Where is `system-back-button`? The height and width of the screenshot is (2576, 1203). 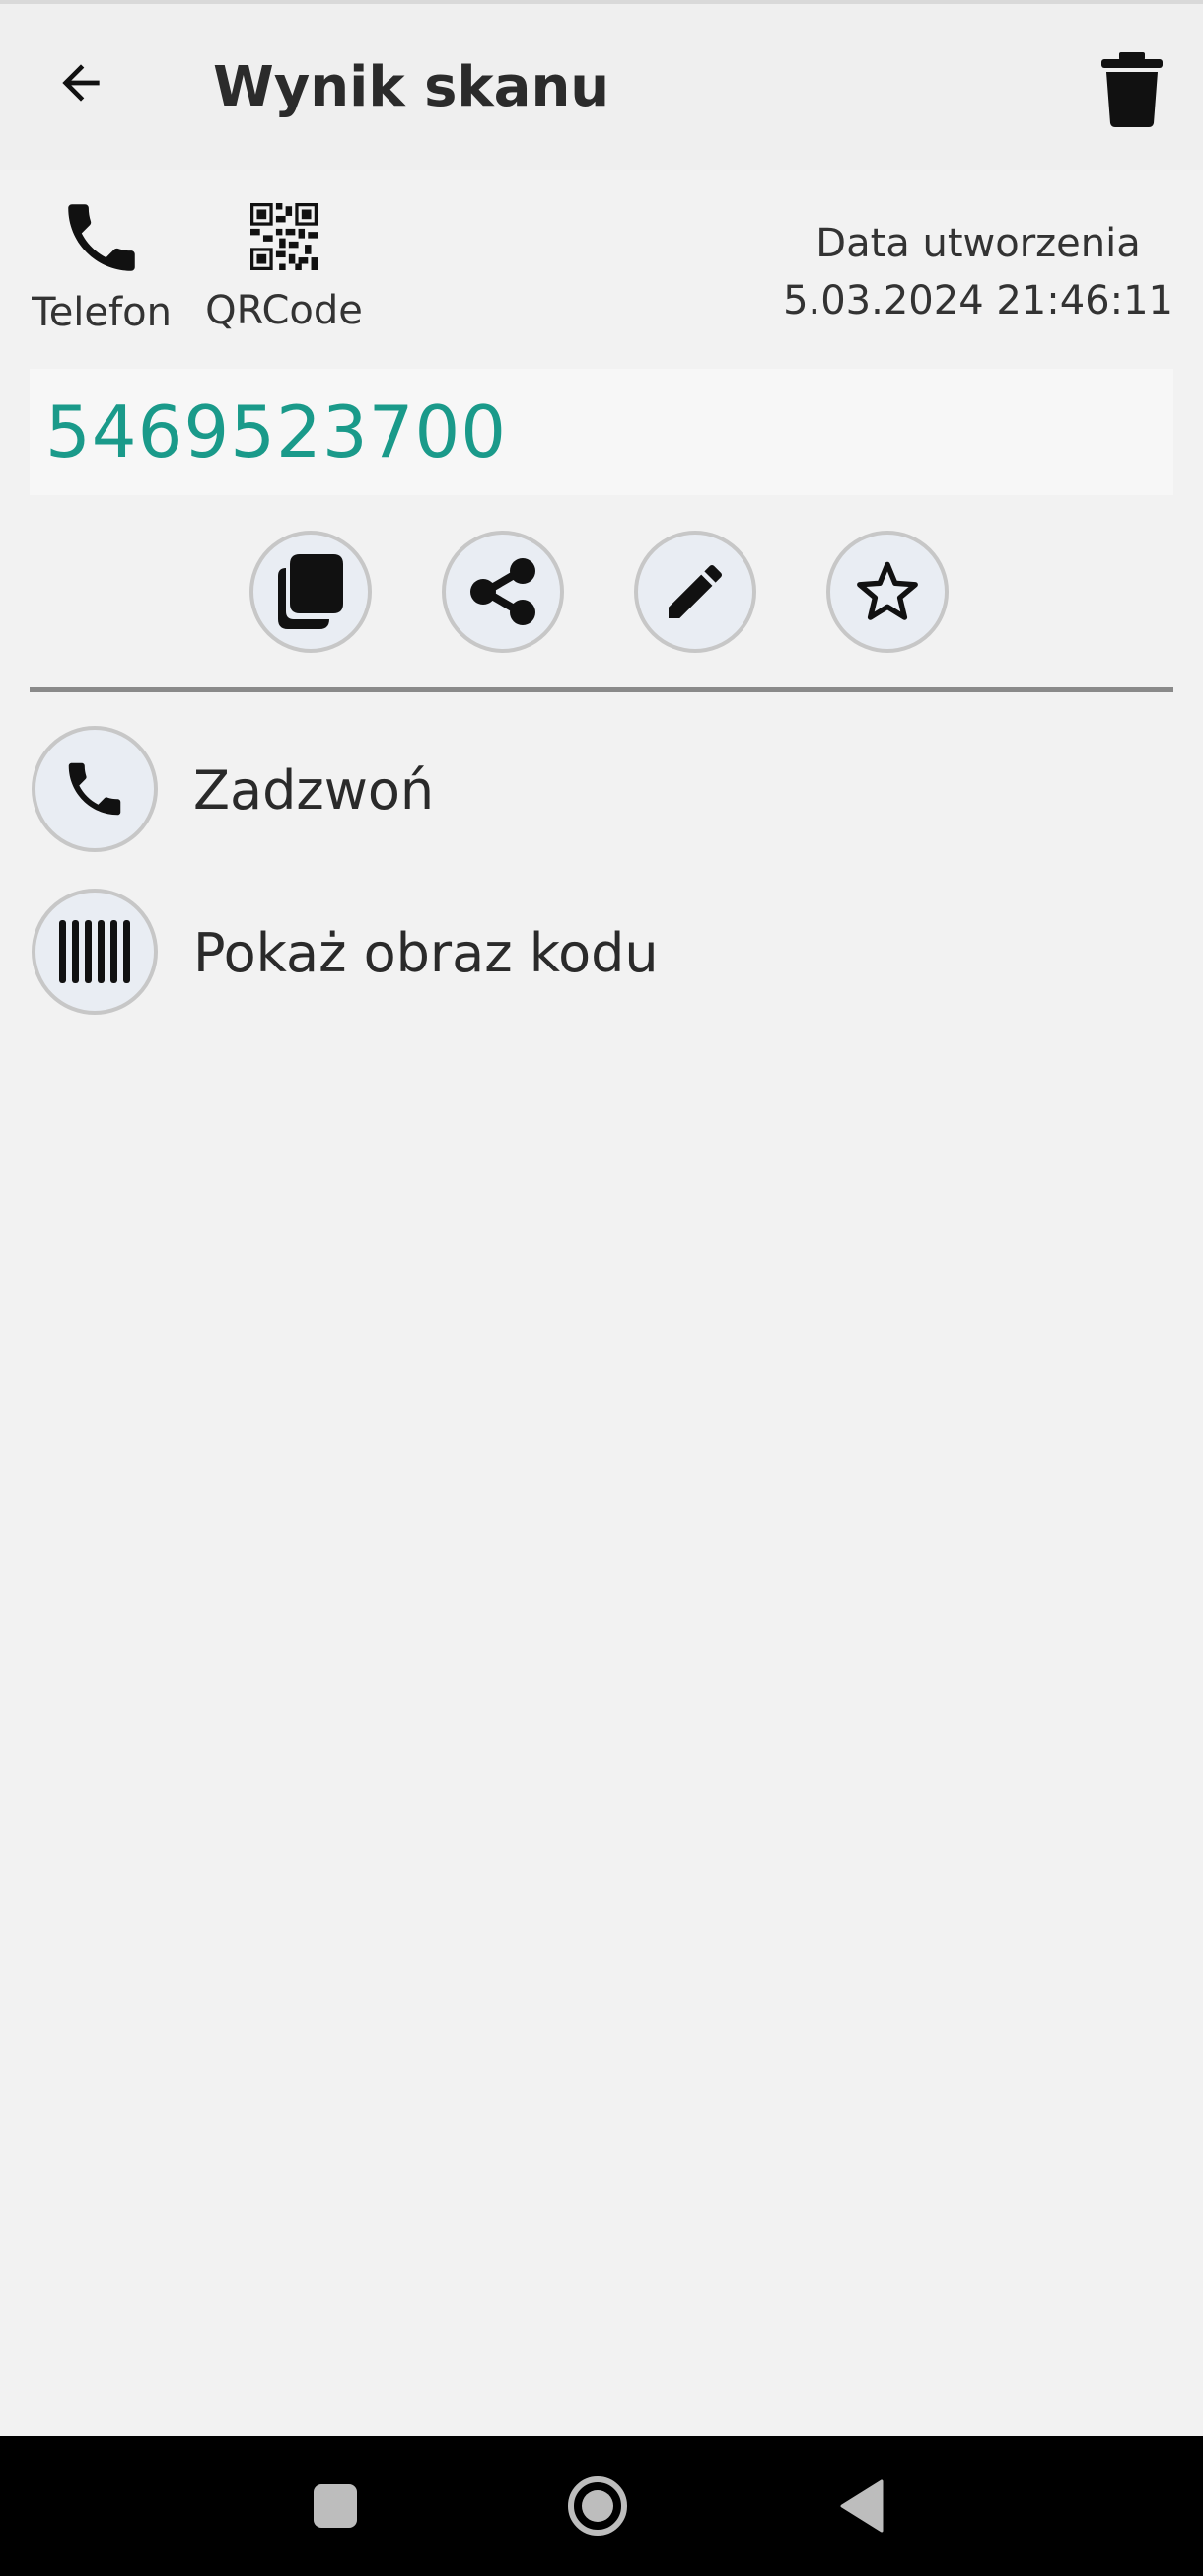 system-back-button is located at coordinates (860, 2506).